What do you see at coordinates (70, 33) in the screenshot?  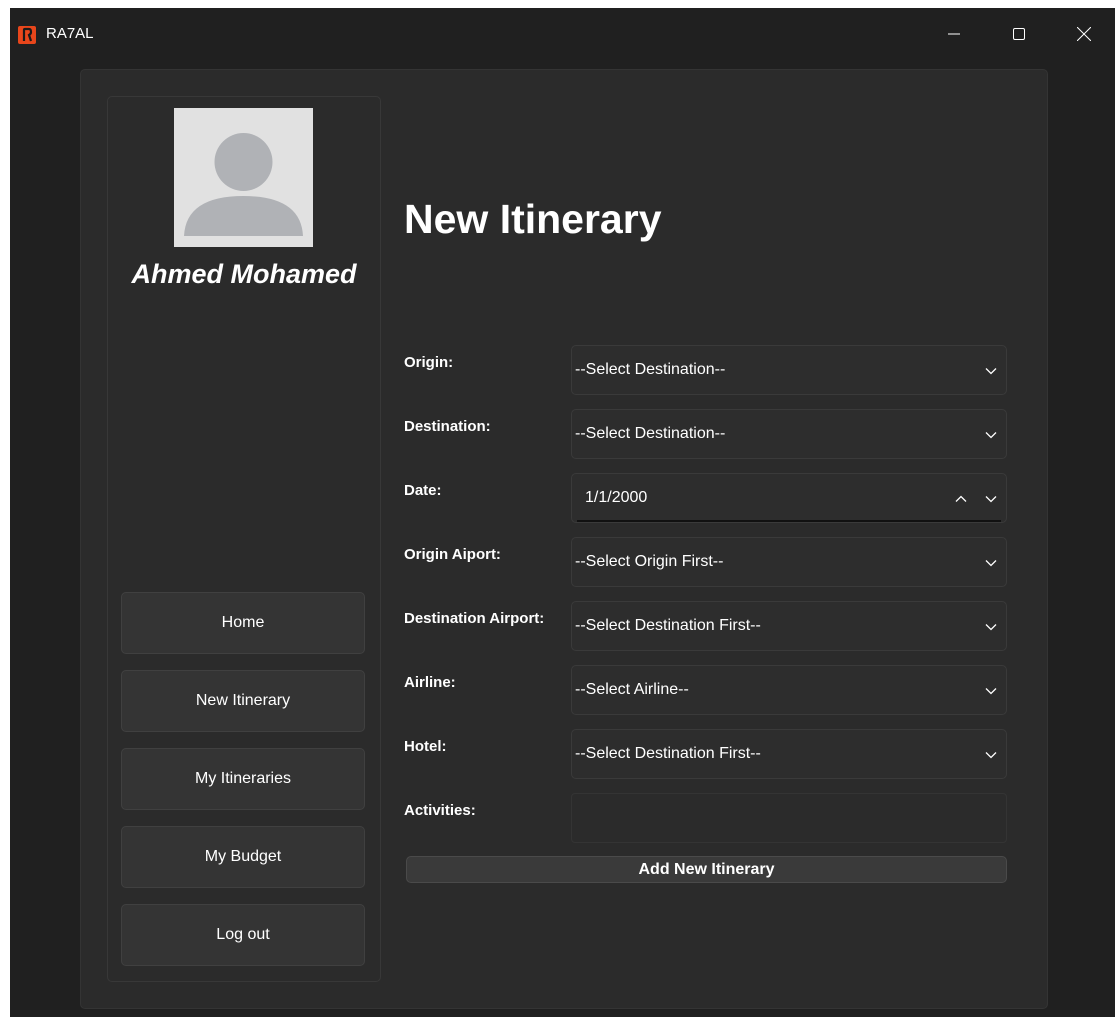 I see `app-title: RA7AL` at bounding box center [70, 33].